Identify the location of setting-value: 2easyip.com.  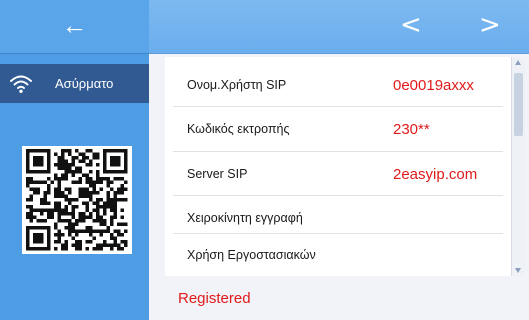
(435, 174).